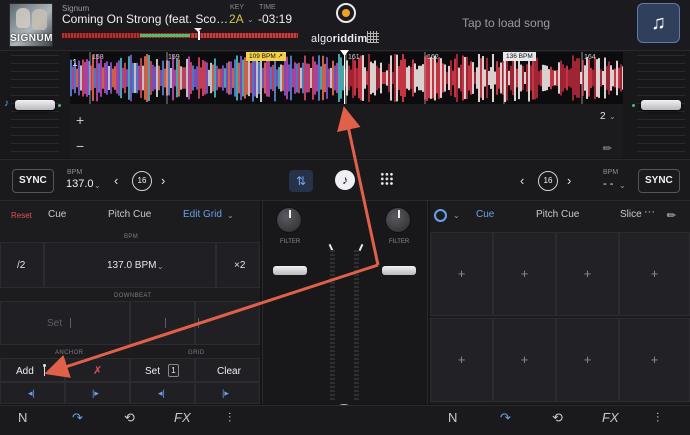  Describe the element at coordinates (80, 184) in the screenshot. I see `bpm-value-left: 137.0` at that location.